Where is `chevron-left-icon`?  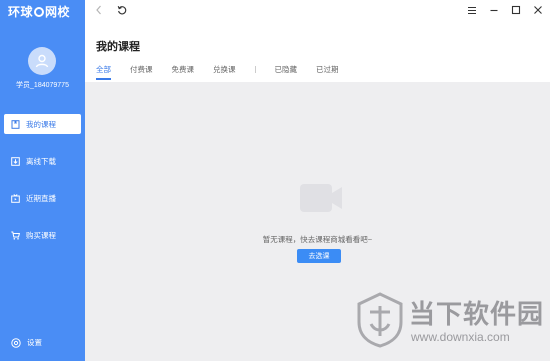 chevron-left-icon is located at coordinates (98, 10).